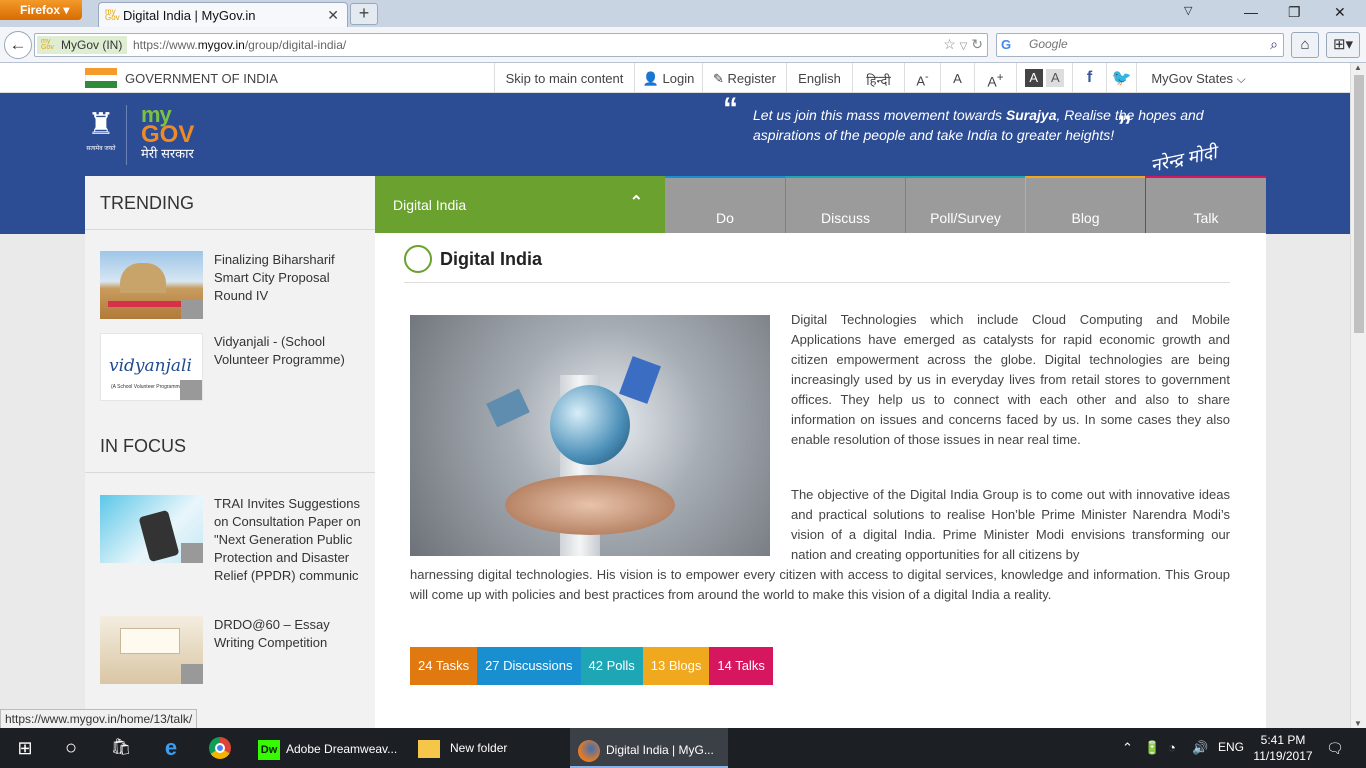  I want to click on font-normal-button: A, so click(957, 78).